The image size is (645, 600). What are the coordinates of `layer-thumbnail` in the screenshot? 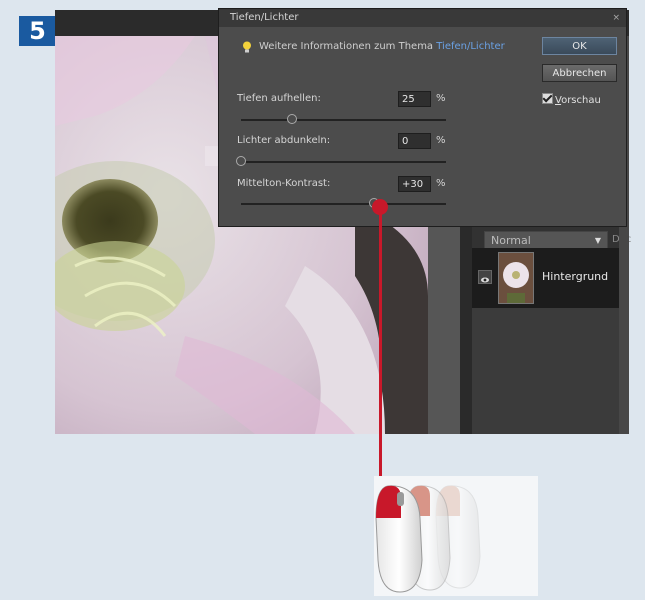 It's located at (516, 278).